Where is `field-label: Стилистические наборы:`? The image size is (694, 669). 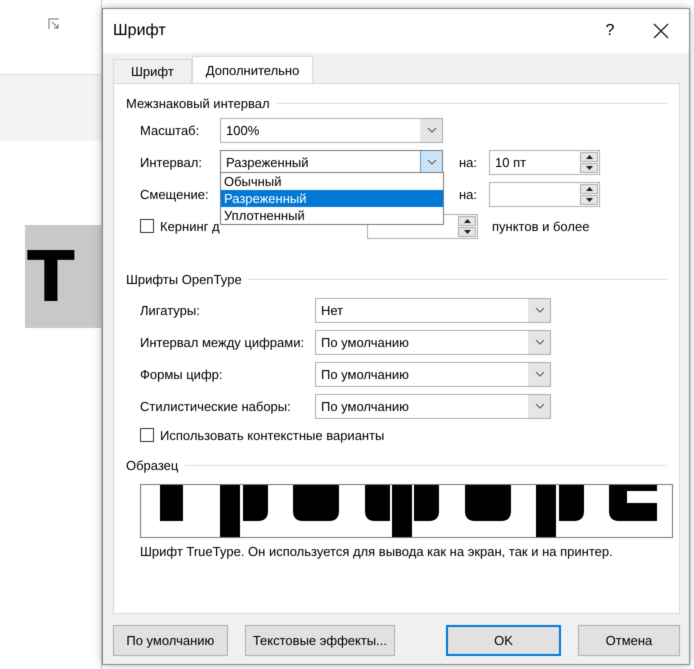 field-label: Стилистические наборы: is located at coordinates (216, 406).